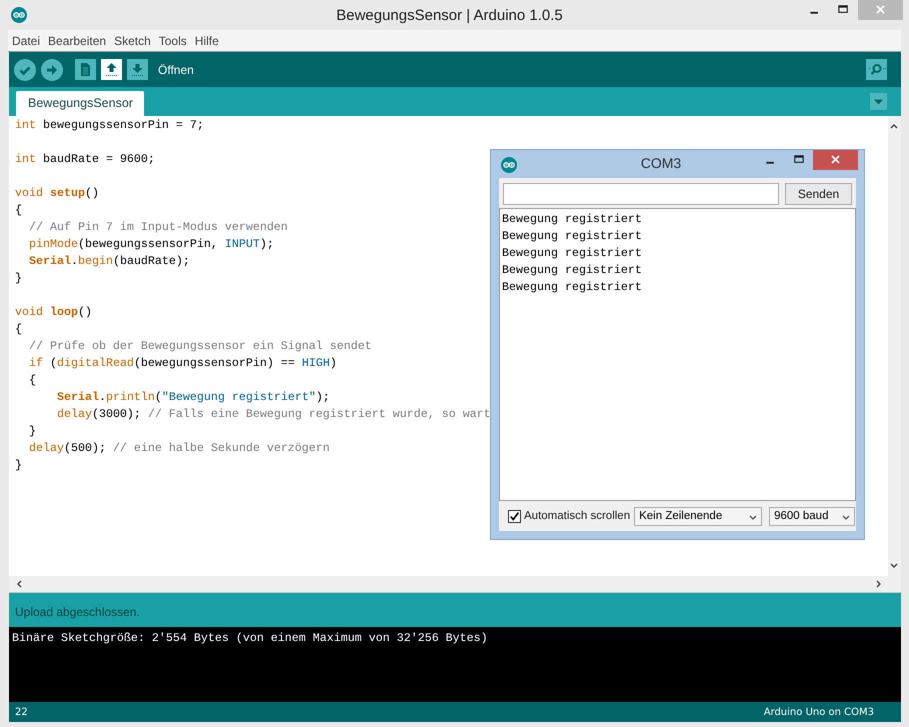 This screenshot has width=909, height=727. Describe the element at coordinates (449, 15) in the screenshot. I see `window-title: BewegungsSensor | Arduino 1.0.5` at that location.